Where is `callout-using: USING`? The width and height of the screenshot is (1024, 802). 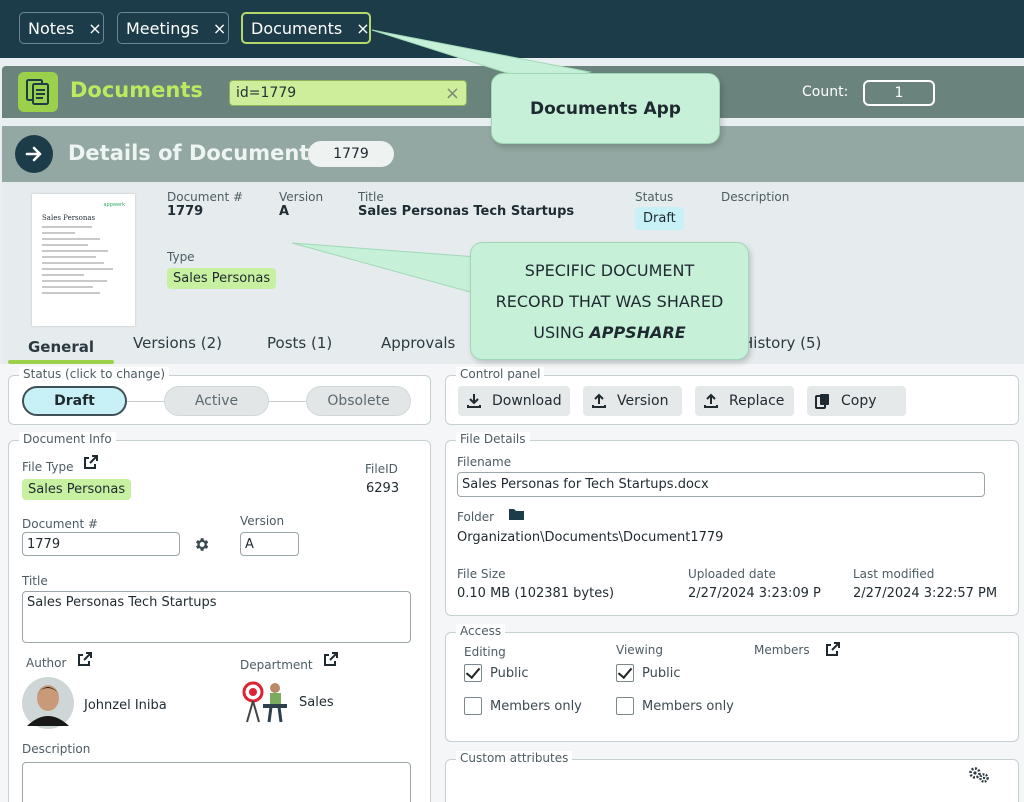 callout-using: USING is located at coordinates (559, 332).